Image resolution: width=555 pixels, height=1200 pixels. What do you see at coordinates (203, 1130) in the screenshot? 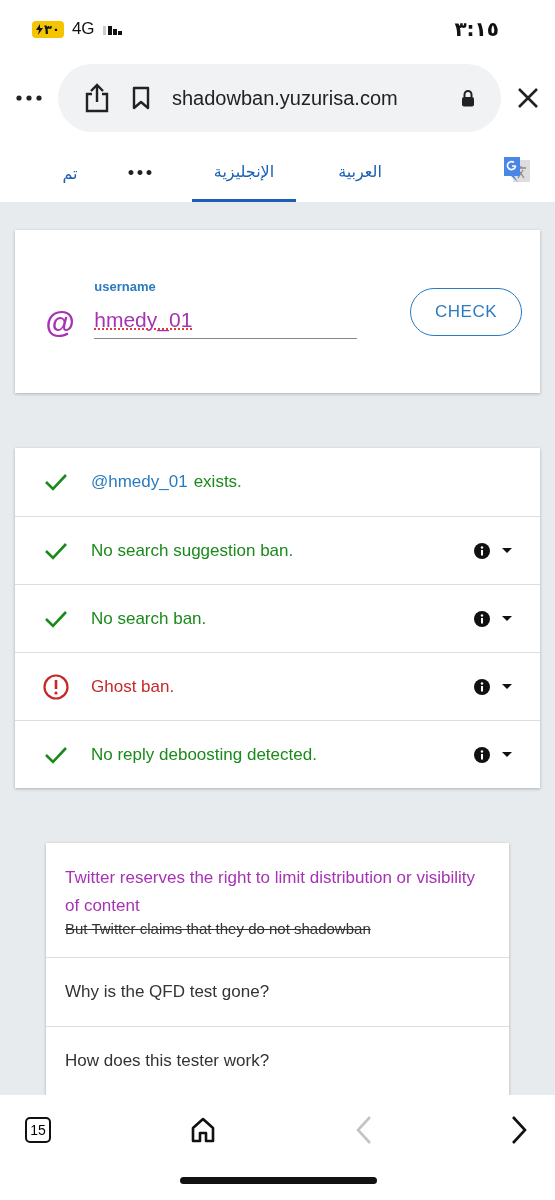
I see `home-icon` at bounding box center [203, 1130].